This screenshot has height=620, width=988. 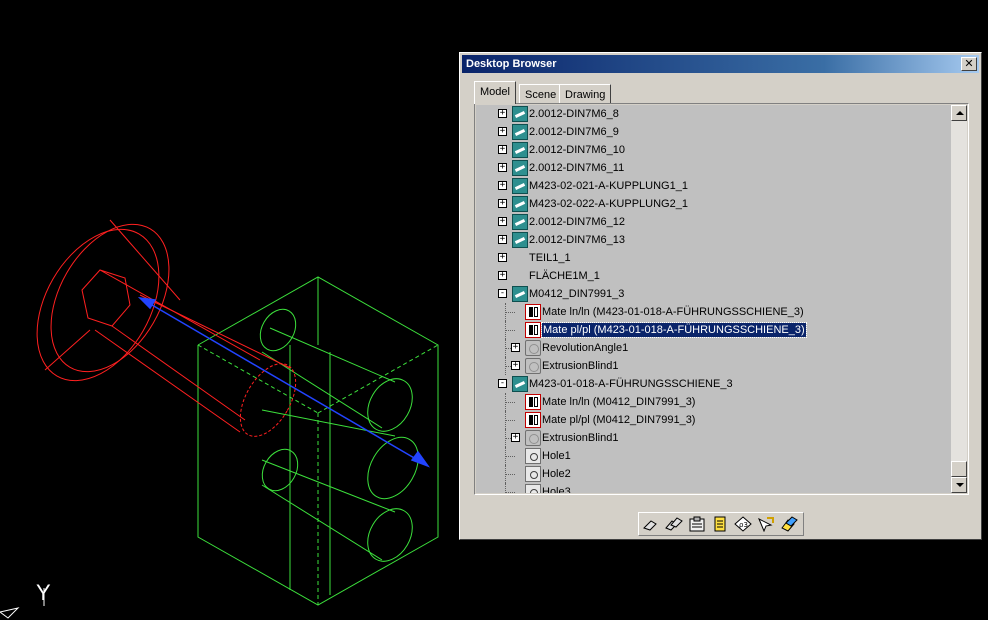 What do you see at coordinates (713, 420) in the screenshot?
I see `tree-item: Mate pl/pl (M0412_DIN7991_3)` at bounding box center [713, 420].